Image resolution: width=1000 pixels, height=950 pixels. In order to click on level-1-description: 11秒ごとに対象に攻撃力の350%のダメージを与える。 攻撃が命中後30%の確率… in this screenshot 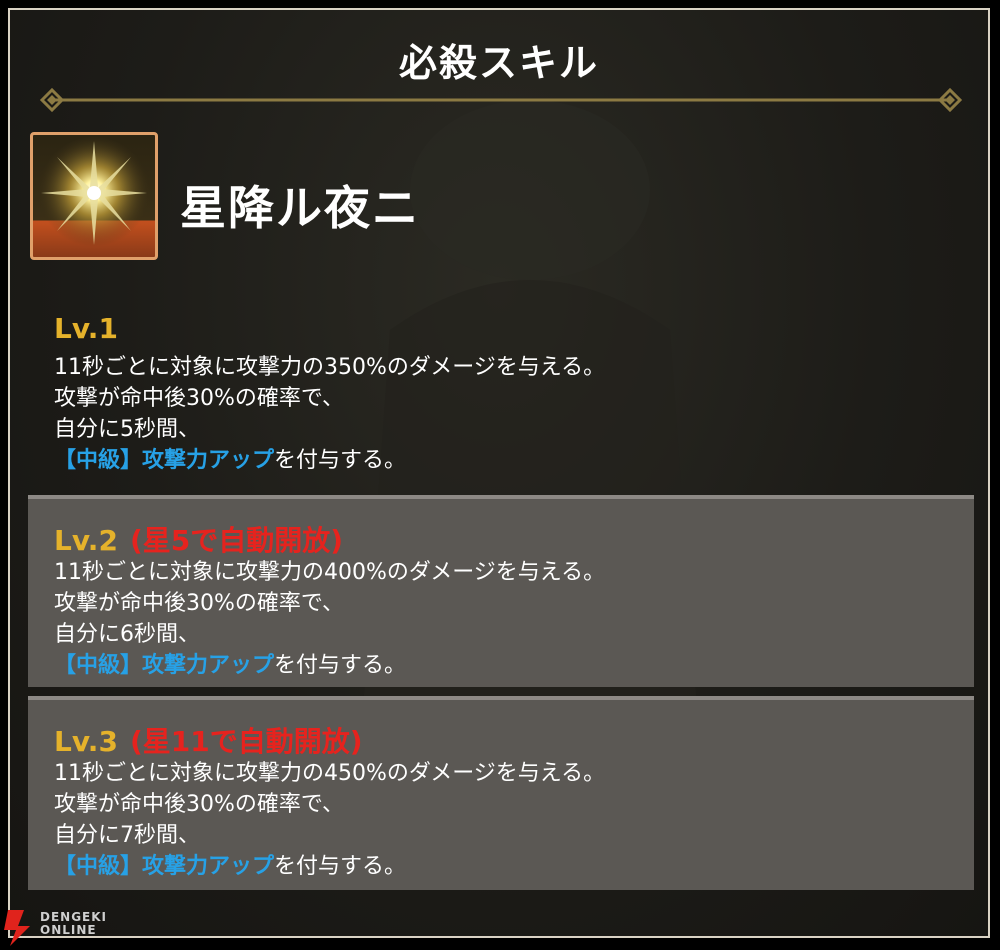, I will do `click(329, 414)`.